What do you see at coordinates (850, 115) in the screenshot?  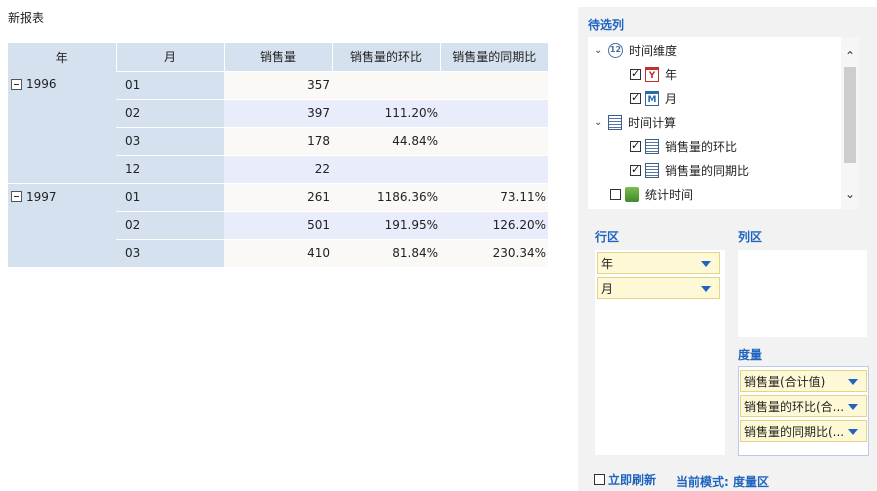 I see `scroll-thumb` at bounding box center [850, 115].